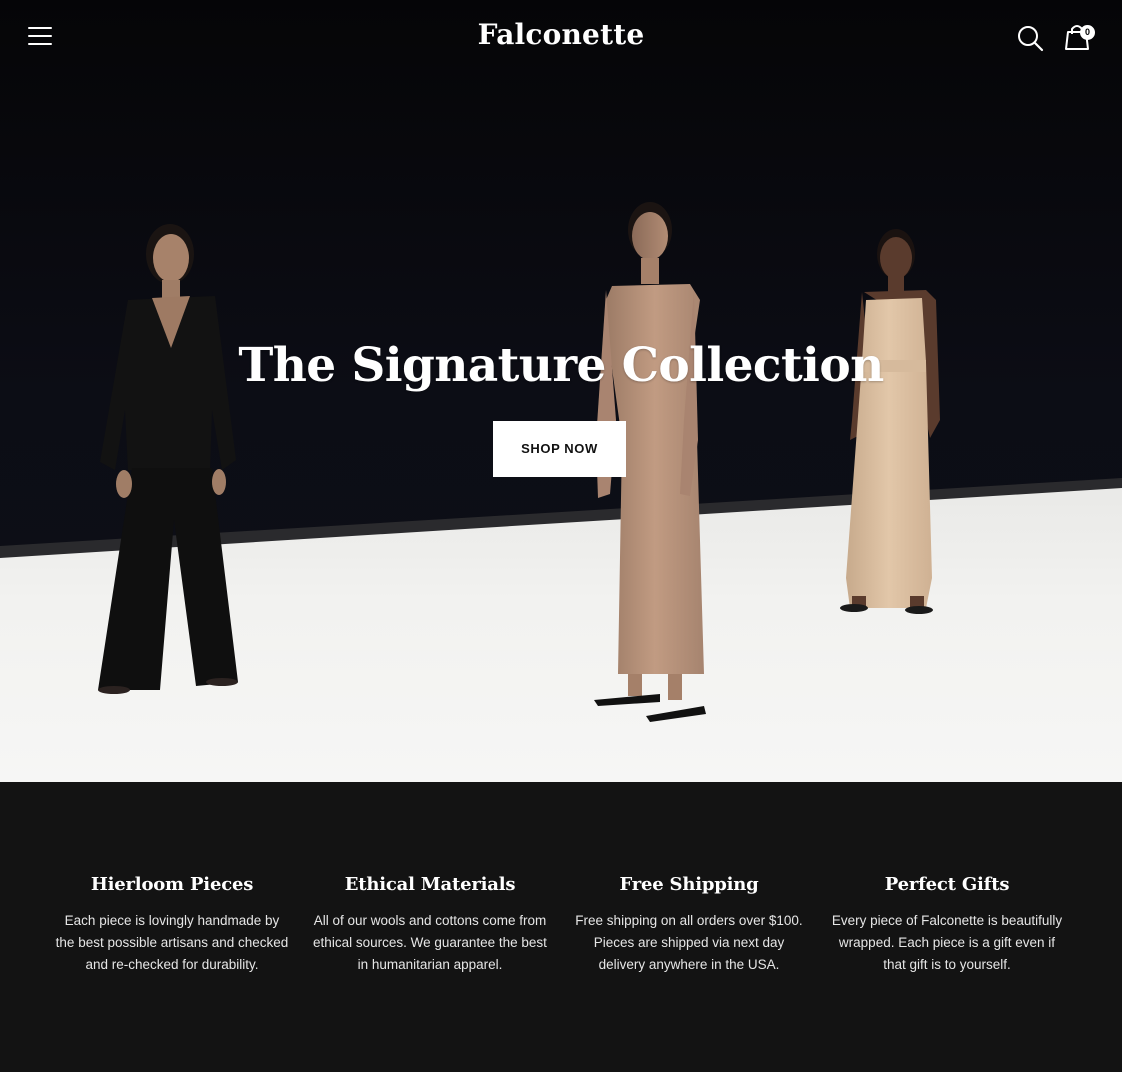 Image resolution: width=1122 pixels, height=1072 pixels. I want to click on shop-now-button: SHOP NOW, so click(559, 449).